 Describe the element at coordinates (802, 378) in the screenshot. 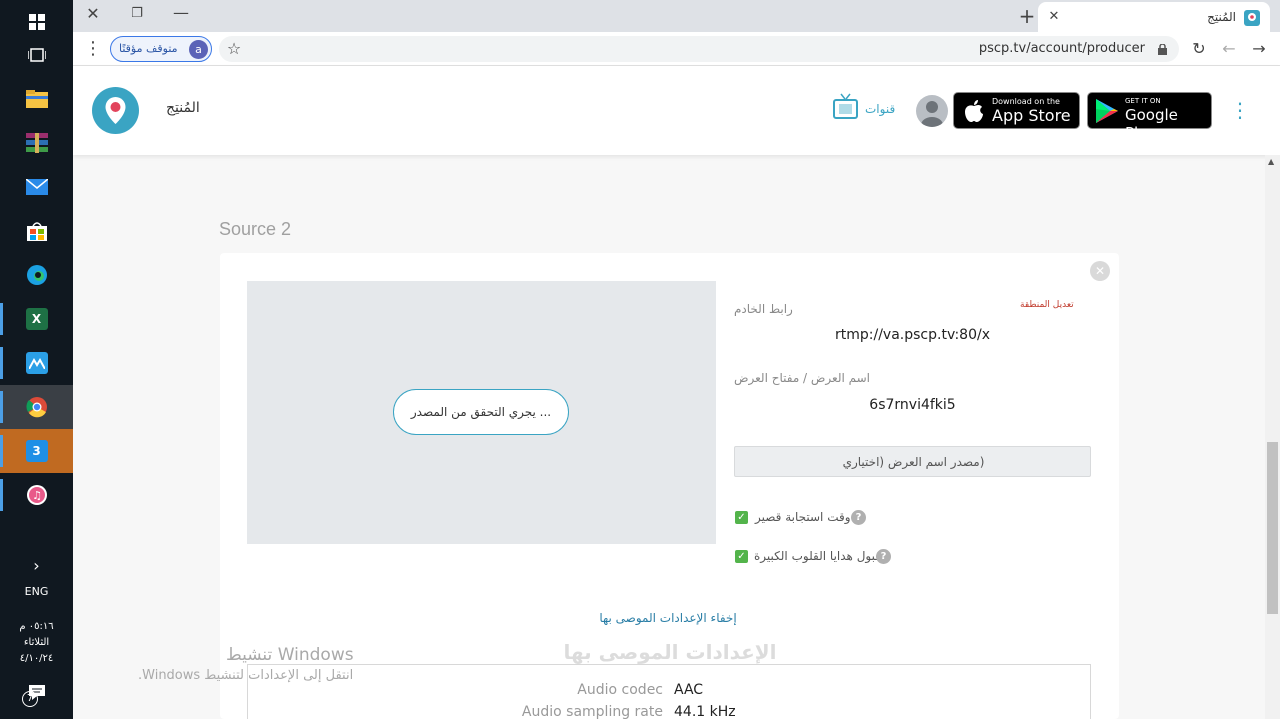

I see `stream-key-label: اسم العرض / مفتاح العرض` at that location.